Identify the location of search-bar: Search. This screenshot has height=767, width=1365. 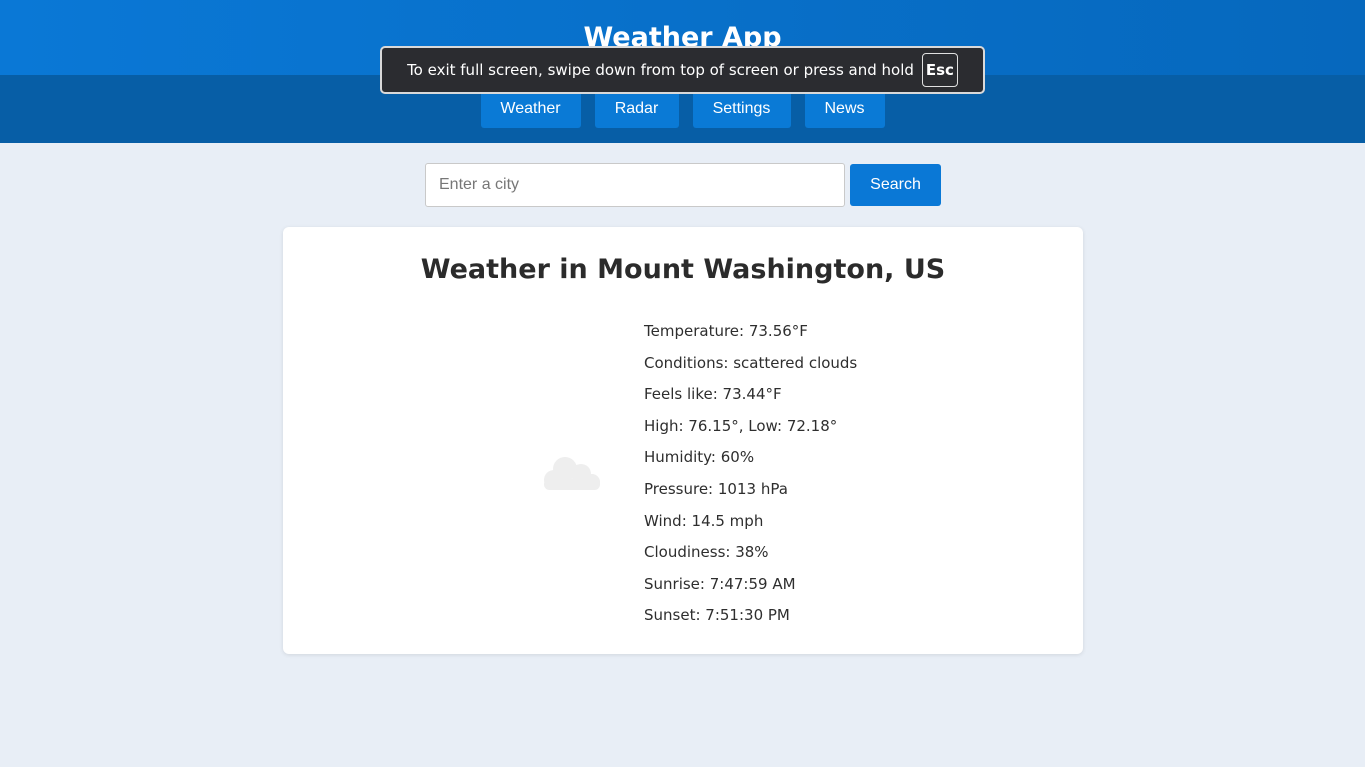
(683, 185).